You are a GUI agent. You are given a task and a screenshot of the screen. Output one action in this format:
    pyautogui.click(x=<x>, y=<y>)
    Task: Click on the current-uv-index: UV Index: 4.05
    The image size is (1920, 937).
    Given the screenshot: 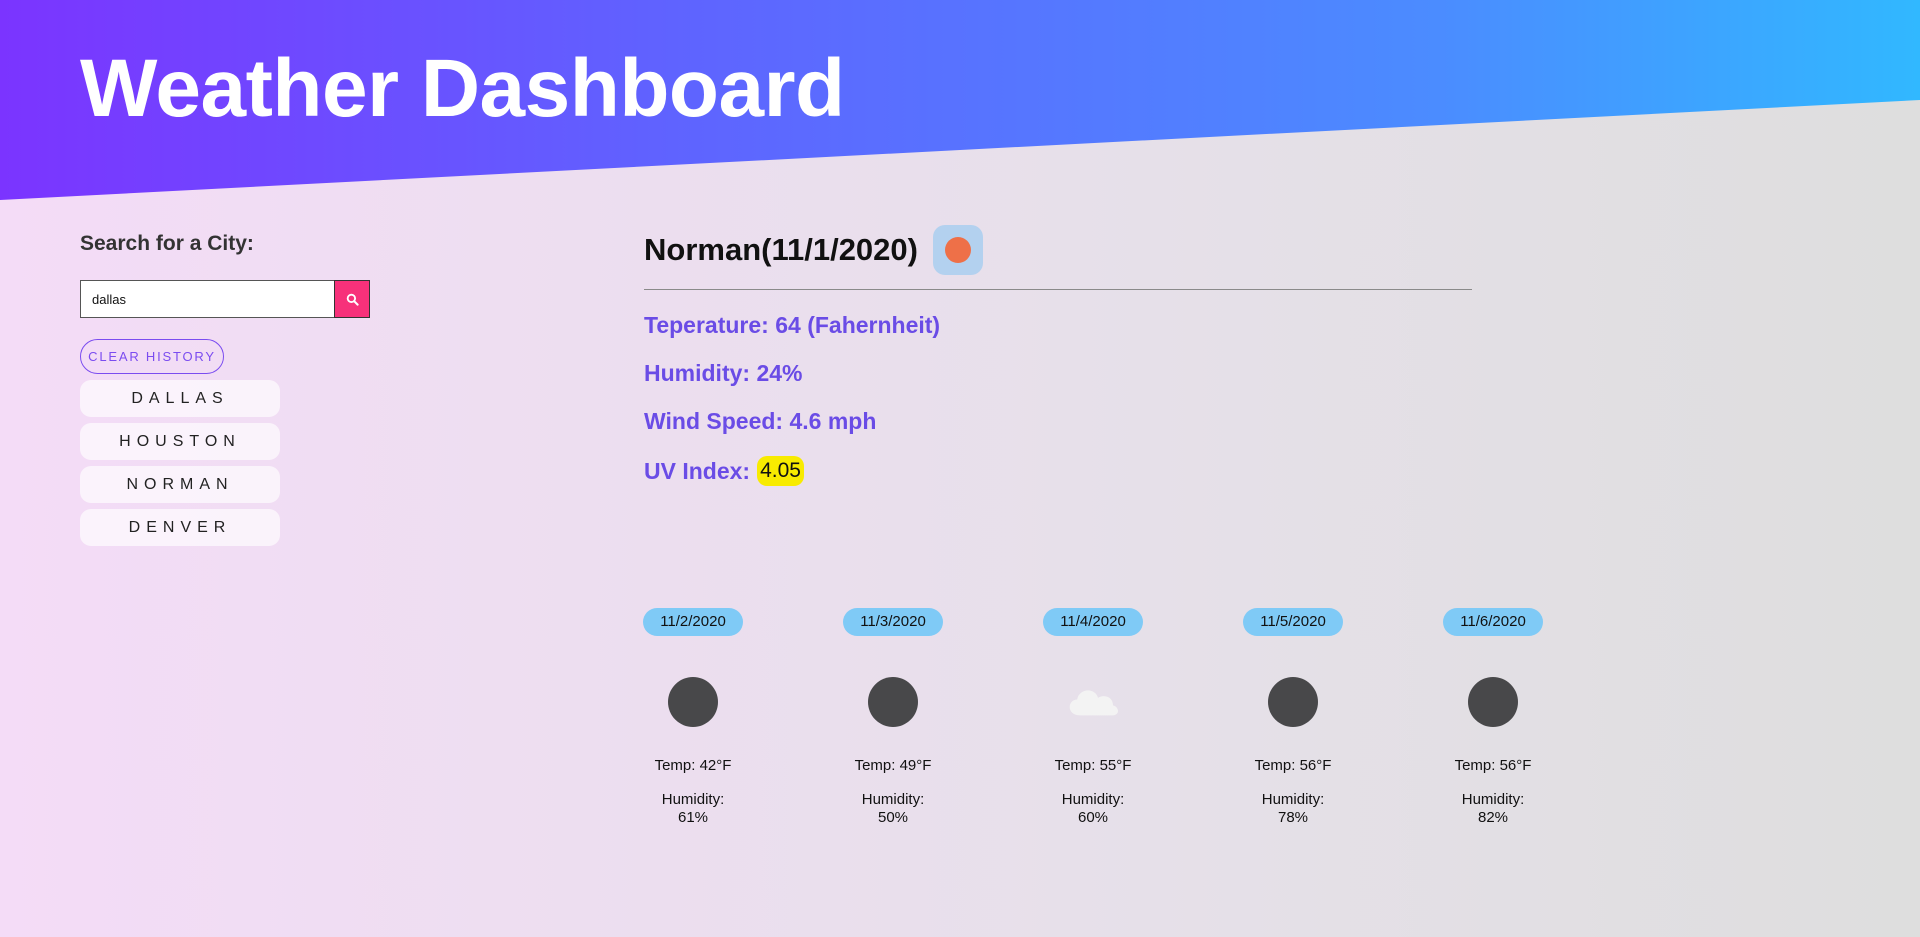 What is the action you would take?
    pyautogui.click(x=724, y=471)
    